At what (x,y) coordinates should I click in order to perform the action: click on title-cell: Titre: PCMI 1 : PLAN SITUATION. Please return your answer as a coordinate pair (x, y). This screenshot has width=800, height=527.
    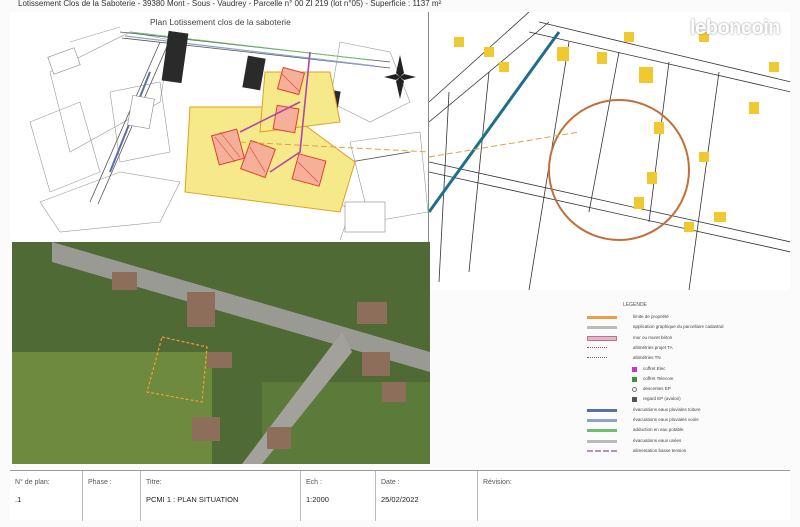
    Looking at the image, I should click on (220, 496).